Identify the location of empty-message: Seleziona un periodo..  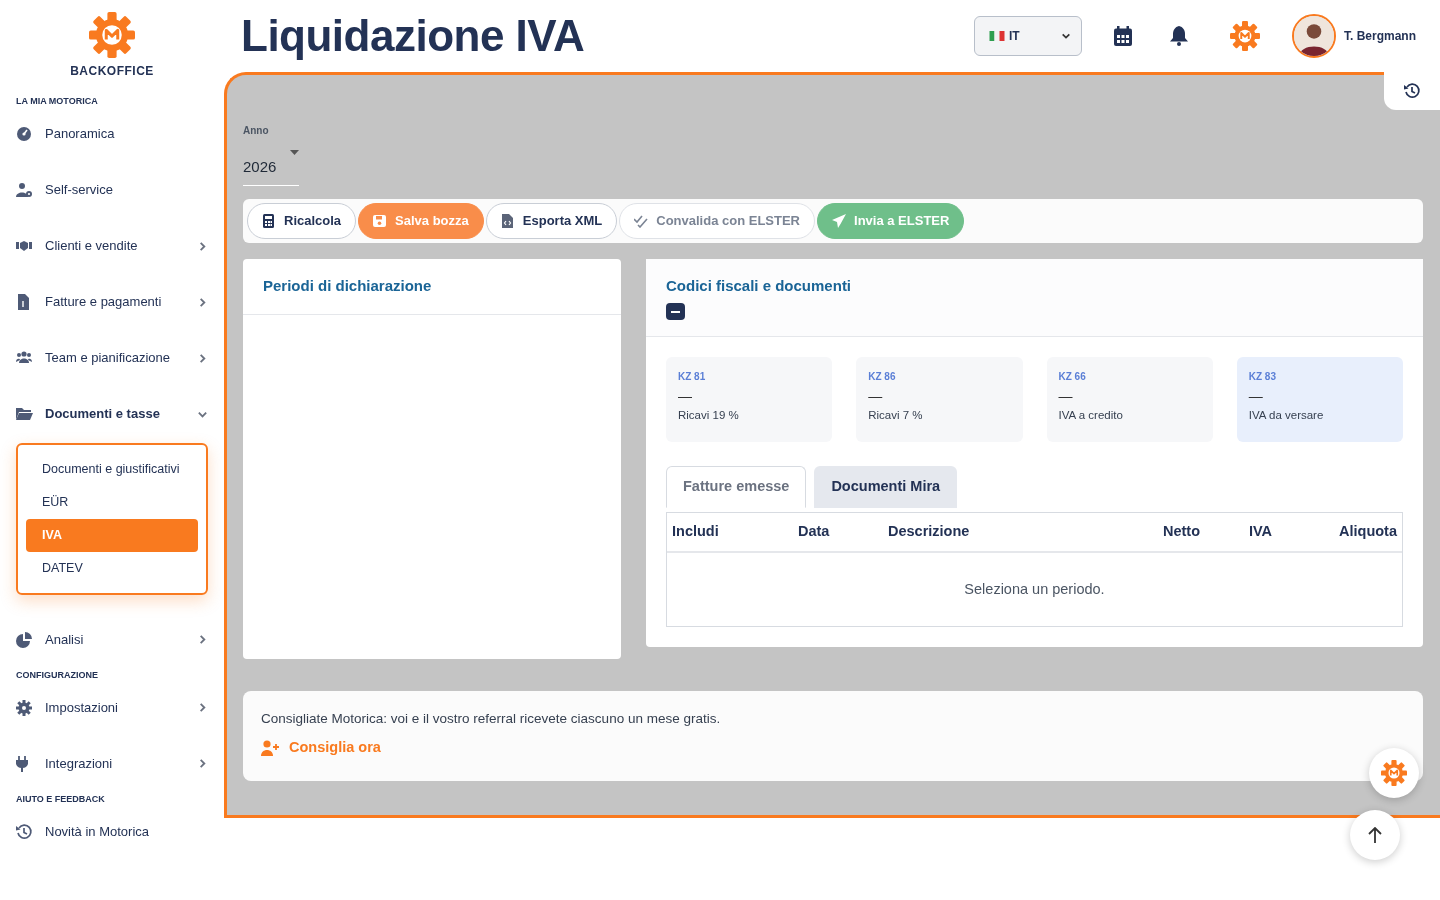
(1034, 588).